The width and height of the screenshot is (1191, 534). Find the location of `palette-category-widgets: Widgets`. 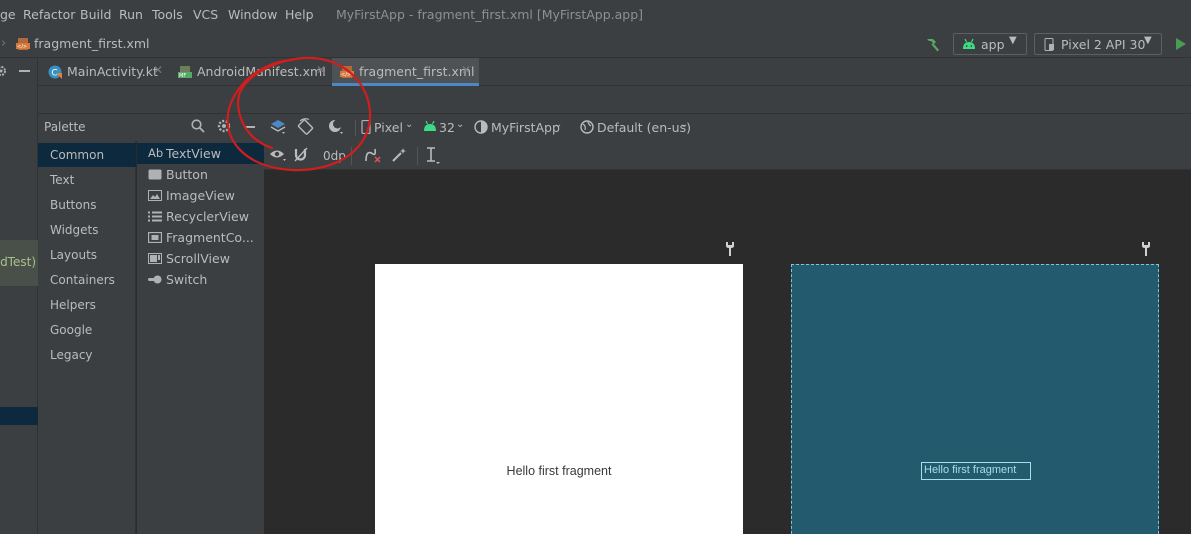

palette-category-widgets: Widgets is located at coordinates (87, 230).